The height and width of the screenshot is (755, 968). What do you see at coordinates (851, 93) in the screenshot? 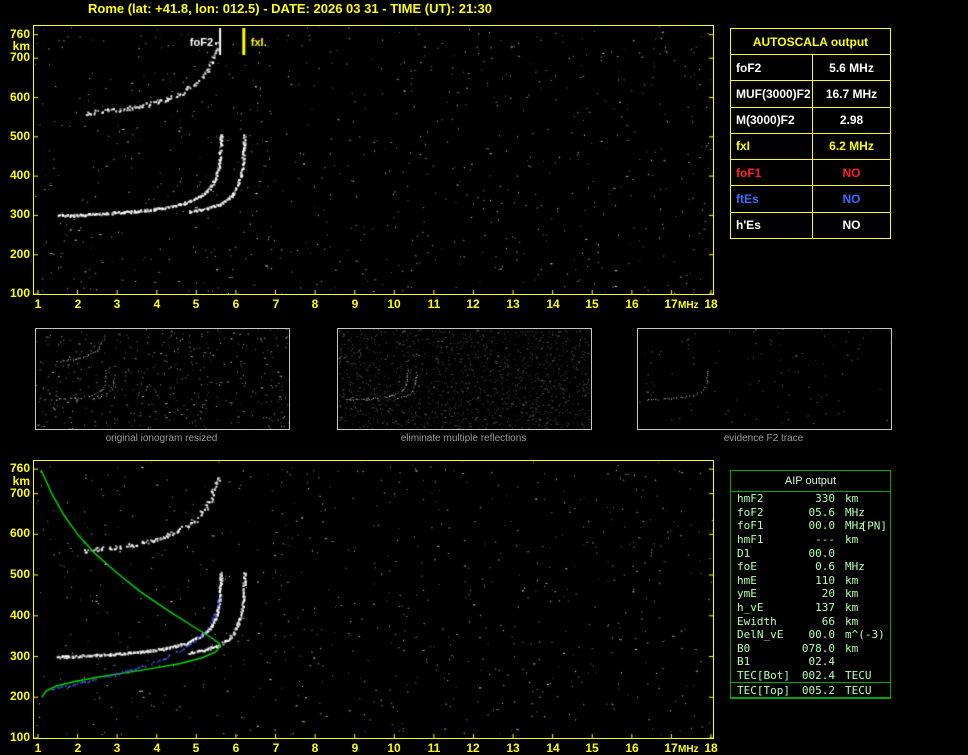
I see `autoscala-row-value: 16.7 MHz` at bounding box center [851, 93].